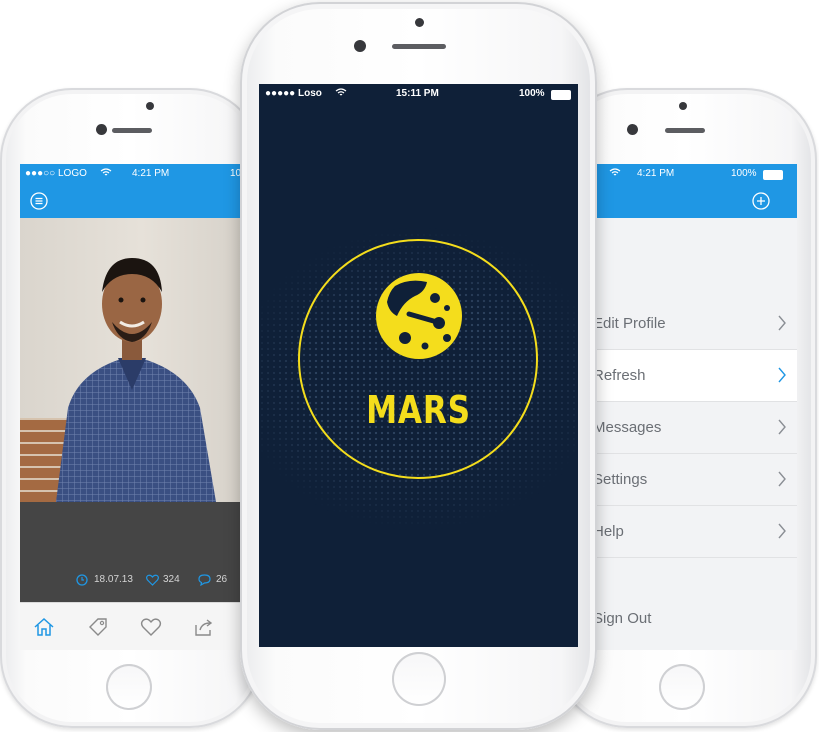 The height and width of the screenshot is (732, 819). I want to click on share-icon, so click(204, 627).